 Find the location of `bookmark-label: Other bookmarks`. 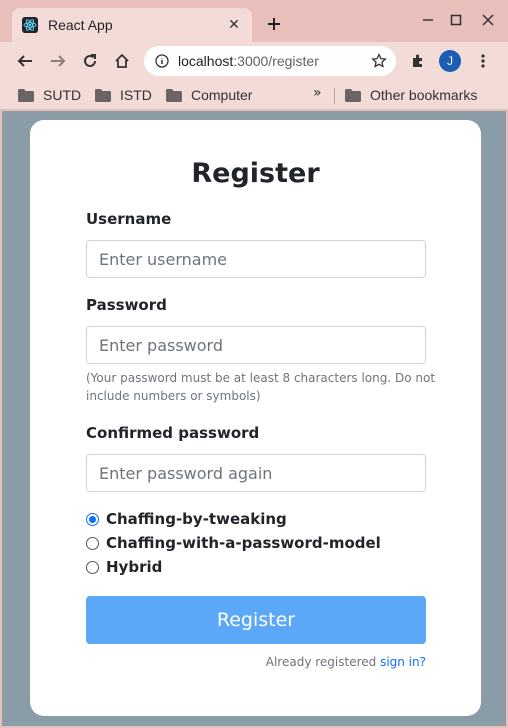

bookmark-label: Other bookmarks is located at coordinates (424, 95).